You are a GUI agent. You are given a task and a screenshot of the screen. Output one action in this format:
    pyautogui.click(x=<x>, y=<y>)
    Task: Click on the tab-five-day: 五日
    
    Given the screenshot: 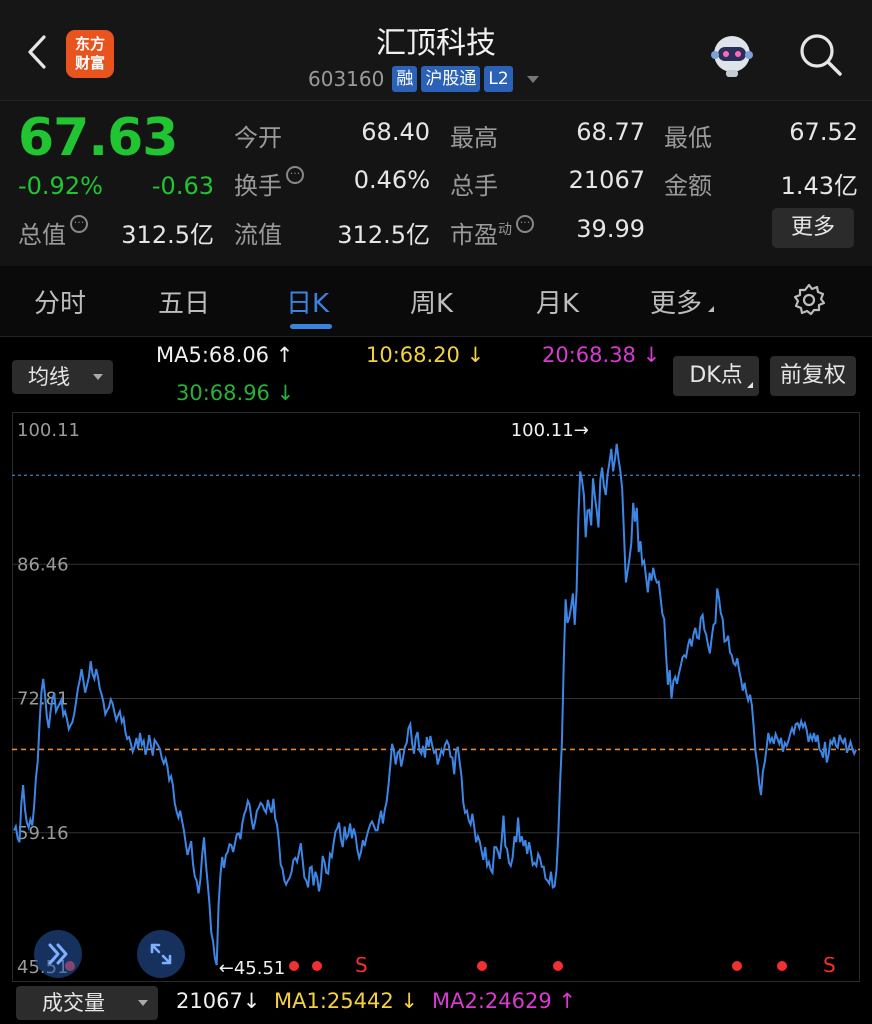 What is the action you would take?
    pyautogui.click(x=184, y=301)
    